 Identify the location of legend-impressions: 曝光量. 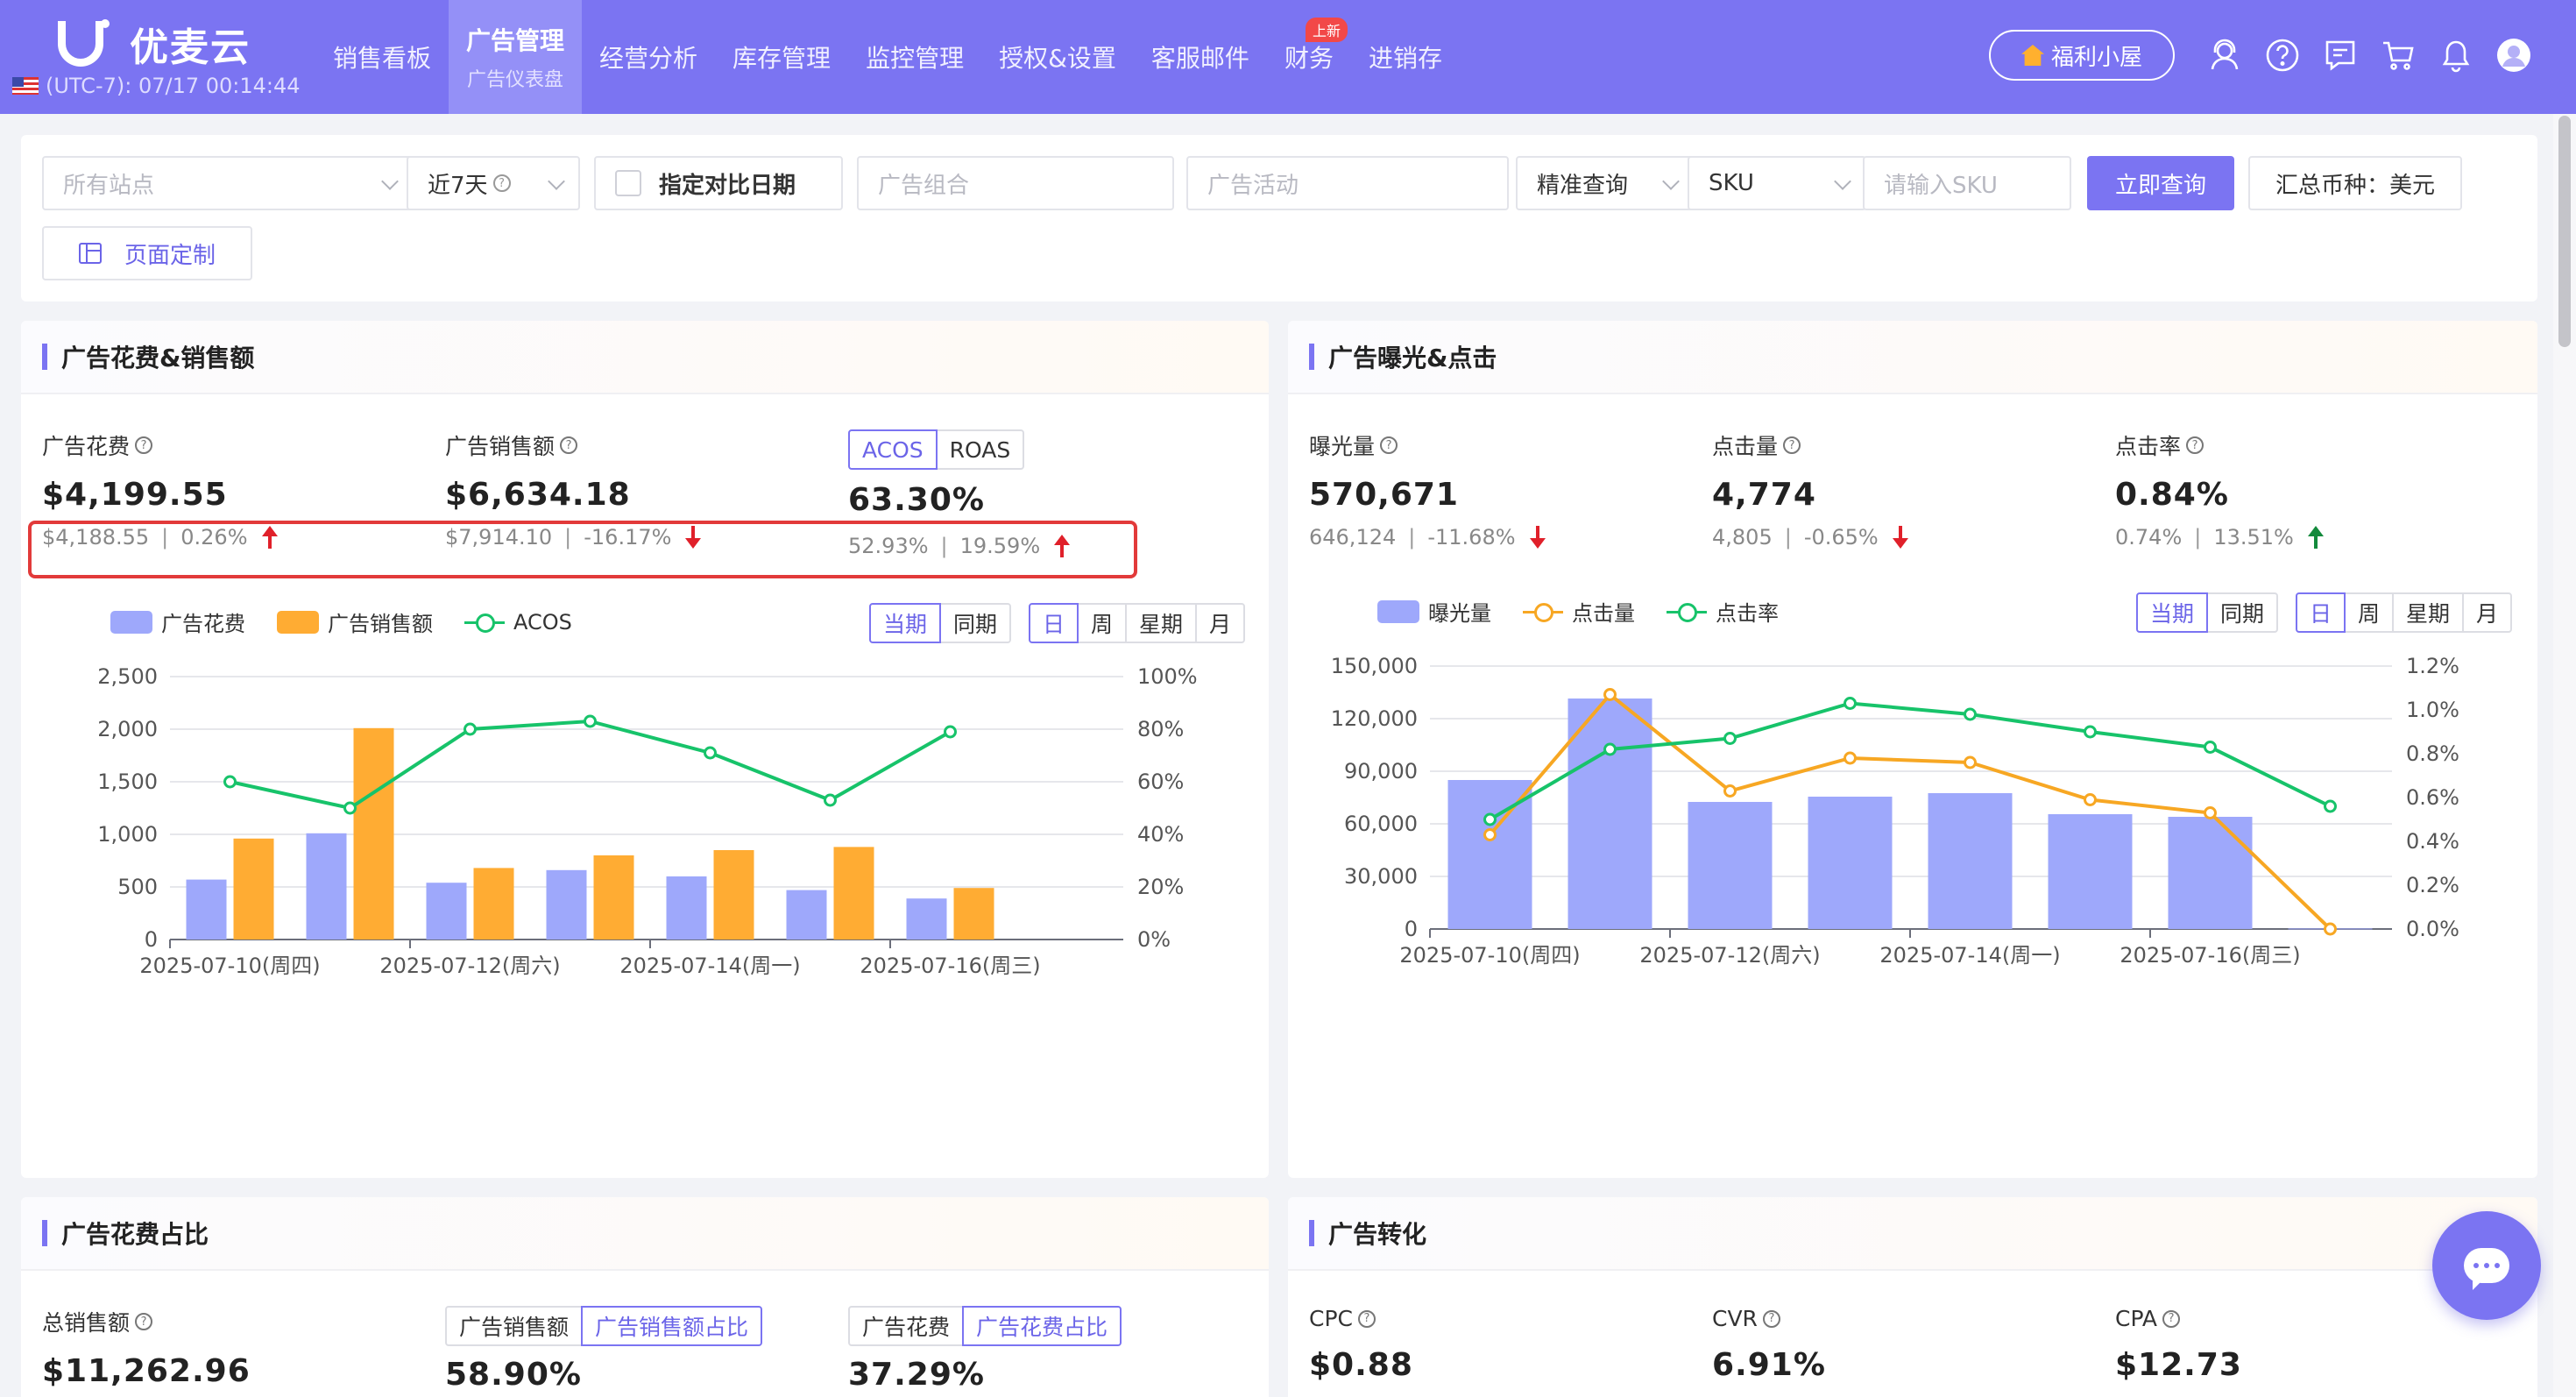
(1434, 612).